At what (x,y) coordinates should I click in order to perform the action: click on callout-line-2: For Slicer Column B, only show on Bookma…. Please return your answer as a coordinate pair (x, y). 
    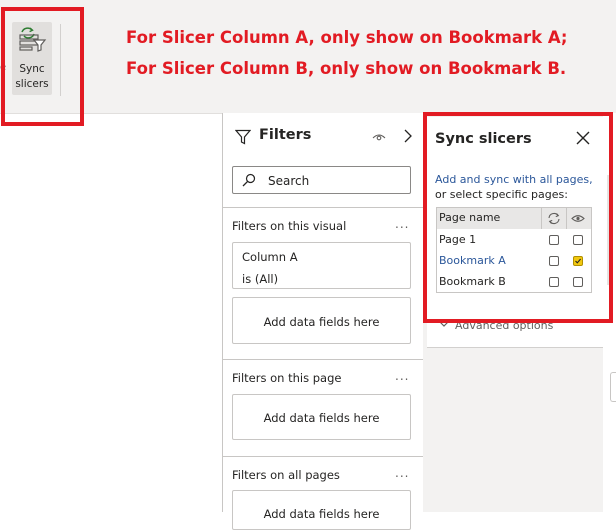
    Looking at the image, I should click on (346, 68).